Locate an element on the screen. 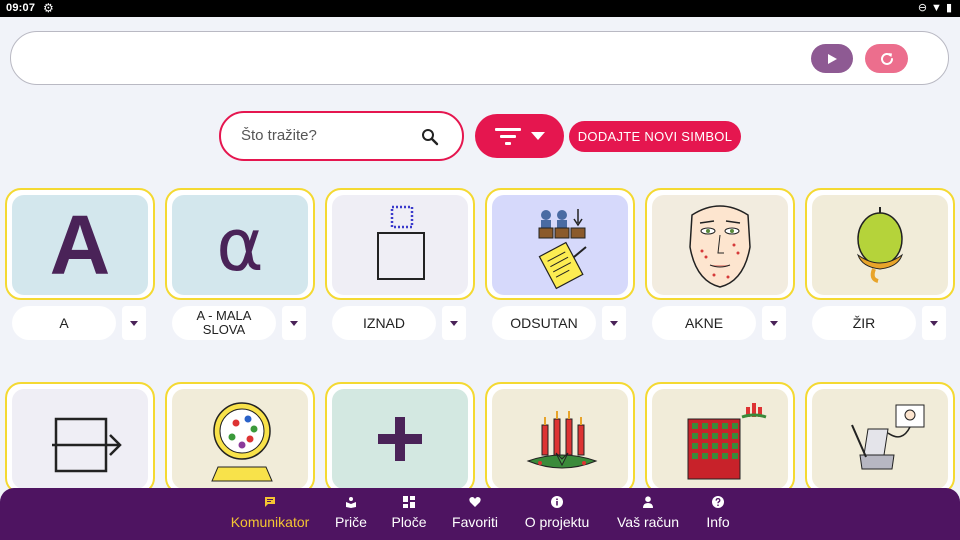 This screenshot has width=960, height=540. settings-gear-icon: ⚙ is located at coordinates (48, 8).